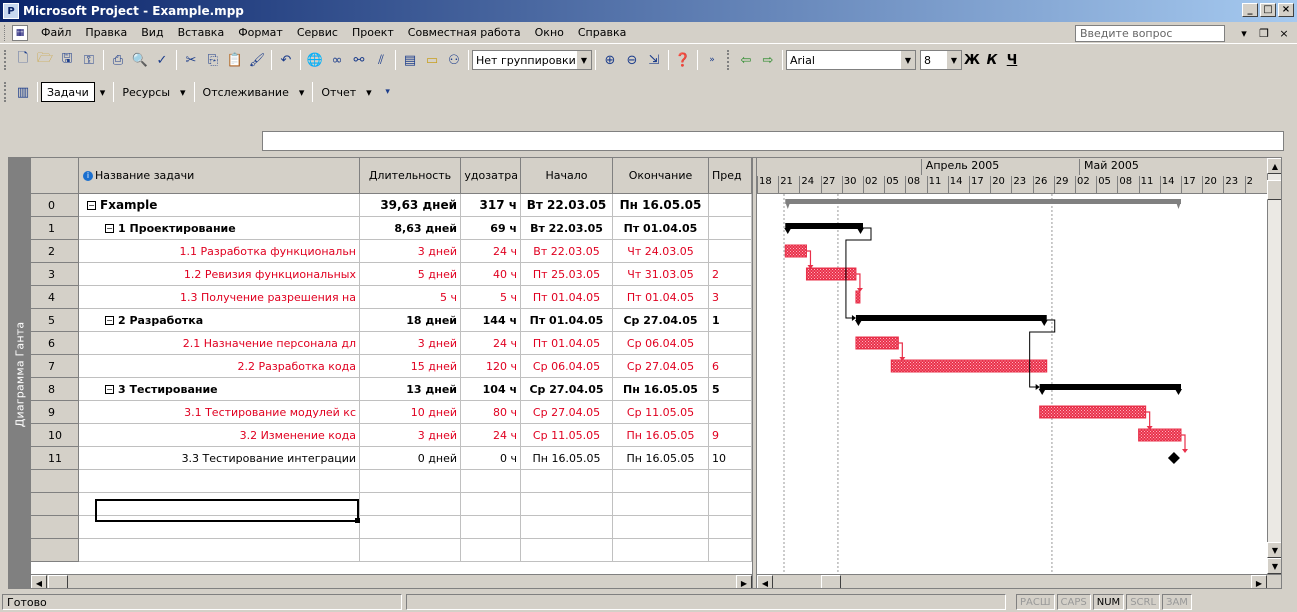 Image resolution: width=1297 pixels, height=612 pixels. What do you see at coordinates (1259, 581) in the screenshot?
I see `gantt-scroll-right-icon: ▶` at bounding box center [1259, 581].